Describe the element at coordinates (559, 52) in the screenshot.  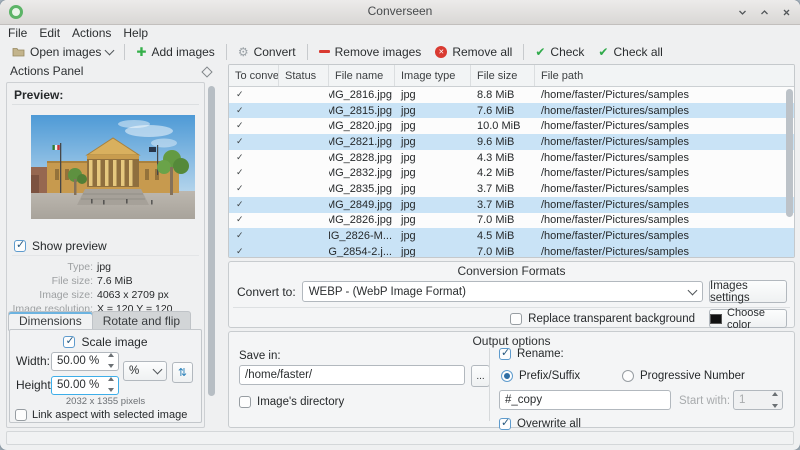
I see `check-button: ✔ Check` at that location.